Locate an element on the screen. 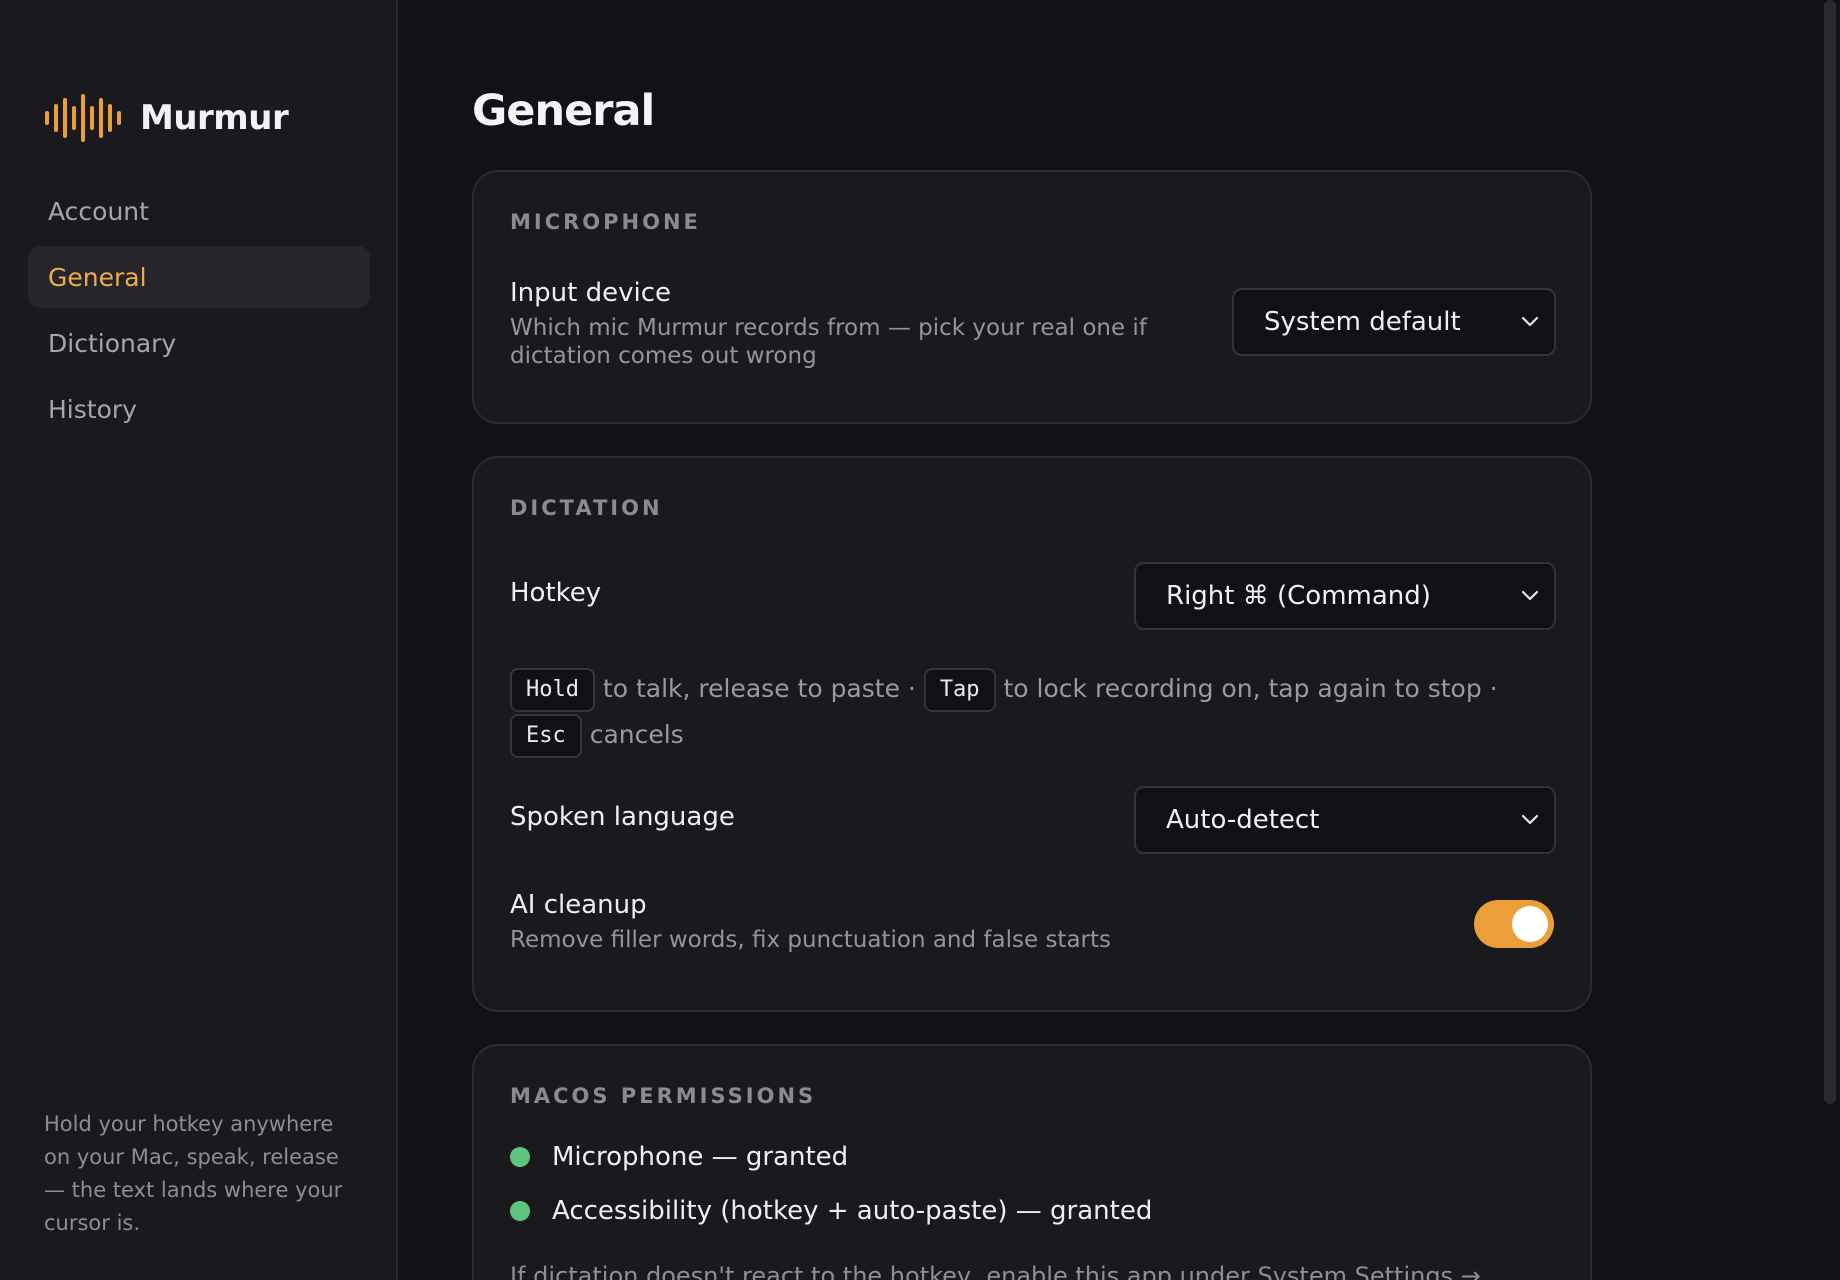  input-device-label: Input device is located at coordinates (590, 293).